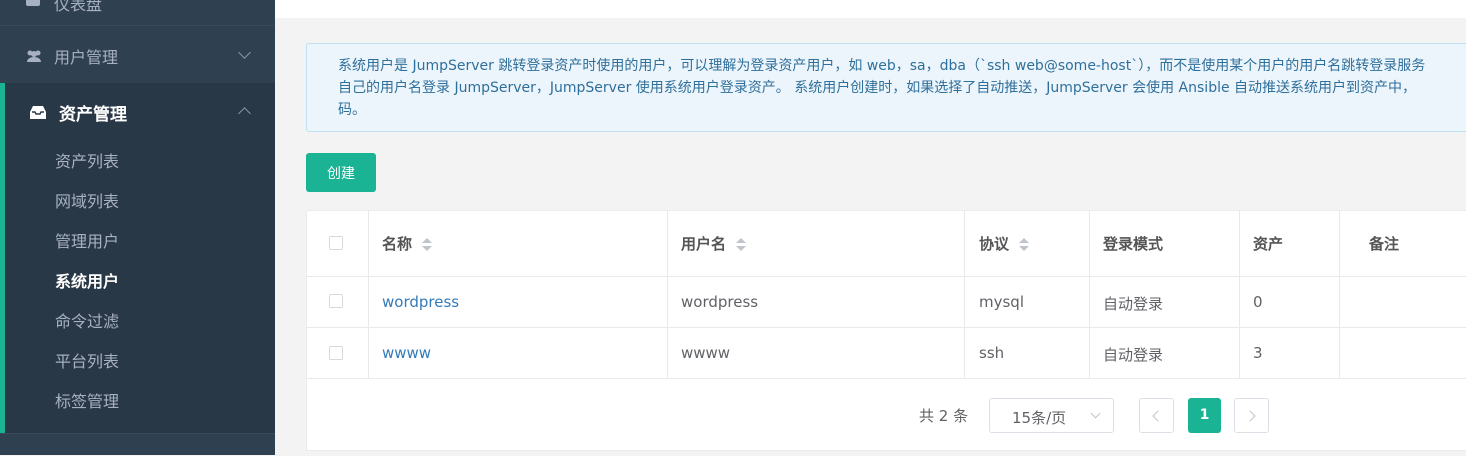  I want to click on next-page-button, so click(1251, 415).